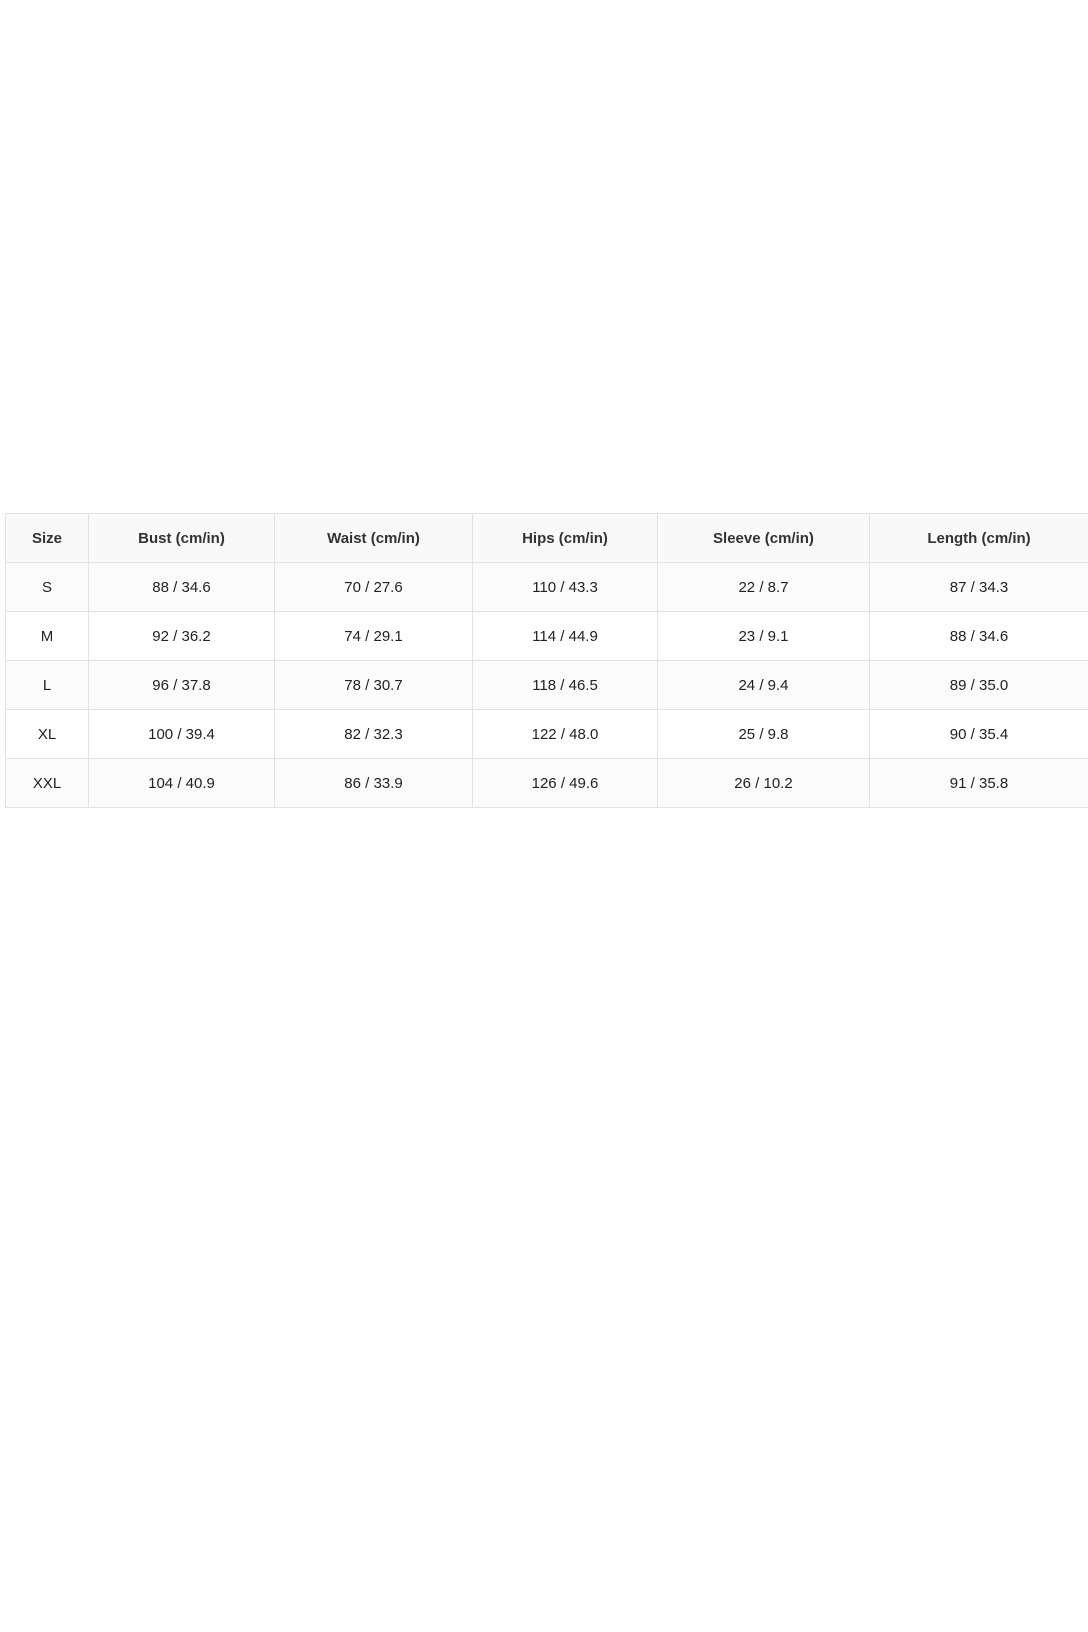 Image resolution: width=1088 pixels, height=1632 pixels. Describe the element at coordinates (978, 538) in the screenshot. I see `header-length: Length (cm/in)` at that location.